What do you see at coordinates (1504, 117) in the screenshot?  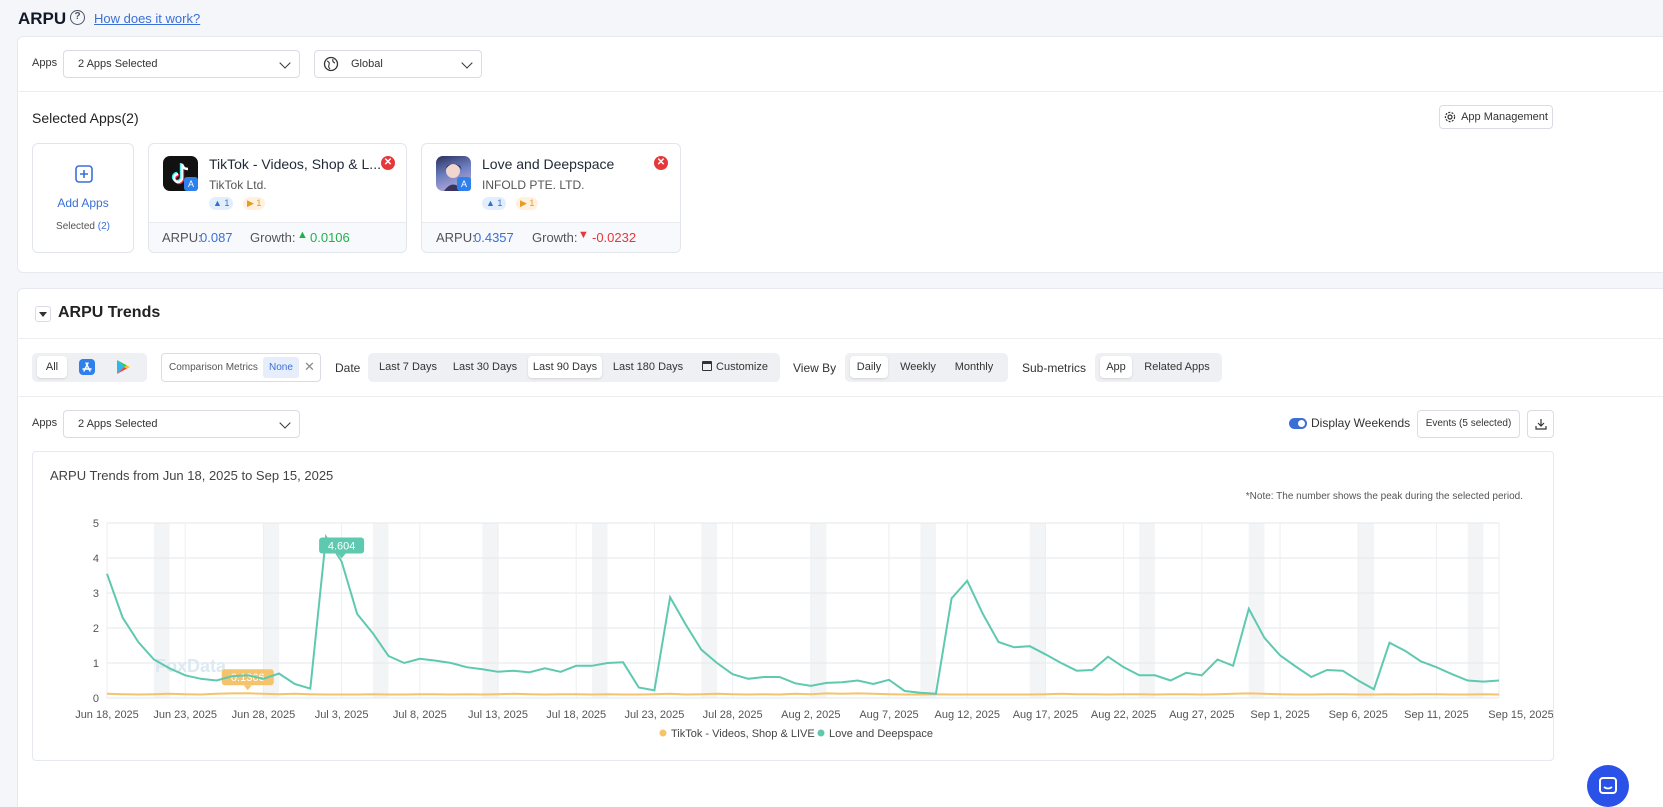 I see `app-management-label: App Management` at bounding box center [1504, 117].